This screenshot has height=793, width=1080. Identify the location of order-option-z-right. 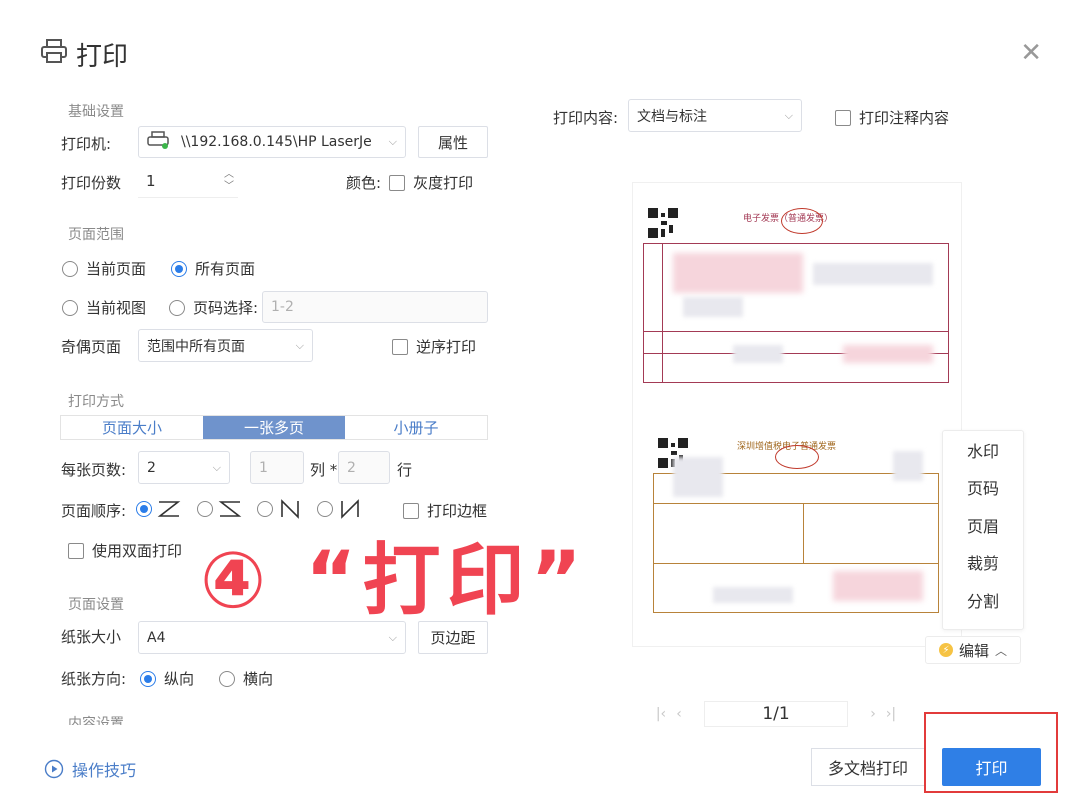
(159, 509).